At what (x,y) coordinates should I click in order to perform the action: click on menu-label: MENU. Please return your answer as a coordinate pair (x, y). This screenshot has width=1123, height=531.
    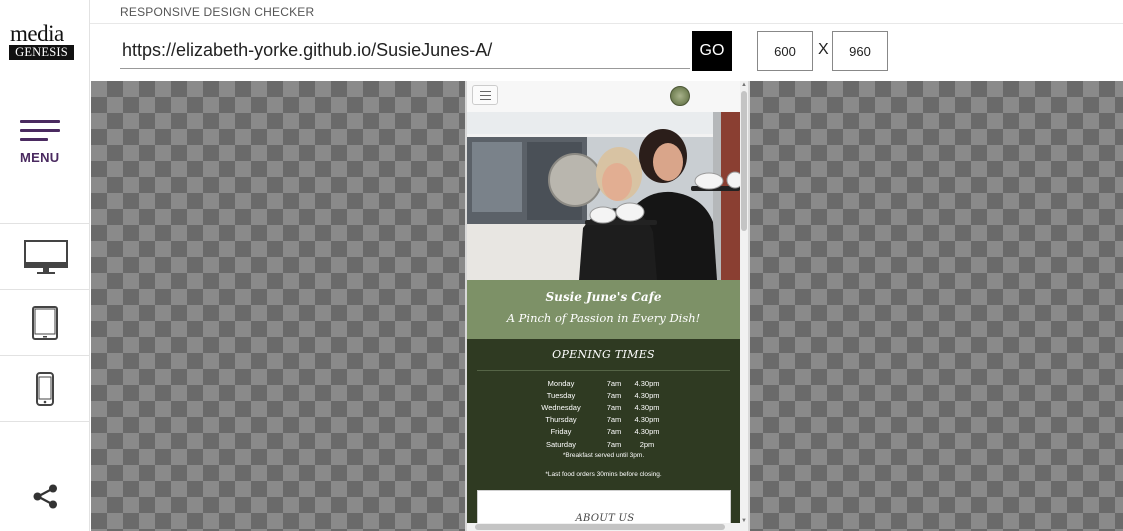
    Looking at the image, I should click on (40, 157).